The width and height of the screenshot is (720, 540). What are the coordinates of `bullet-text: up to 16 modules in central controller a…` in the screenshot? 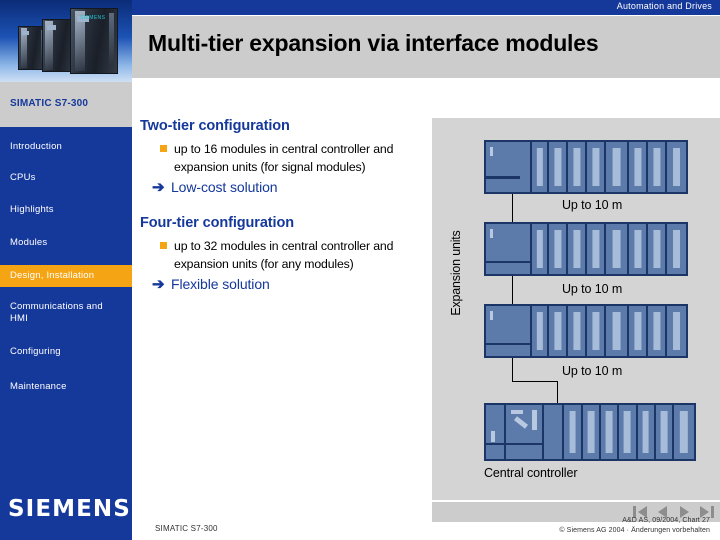 It's located at (284, 158).